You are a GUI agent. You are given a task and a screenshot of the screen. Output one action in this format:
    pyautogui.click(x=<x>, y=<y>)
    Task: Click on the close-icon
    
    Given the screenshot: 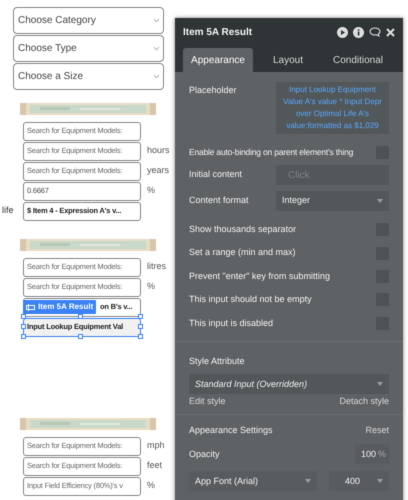 What is the action you would take?
    pyautogui.click(x=390, y=32)
    